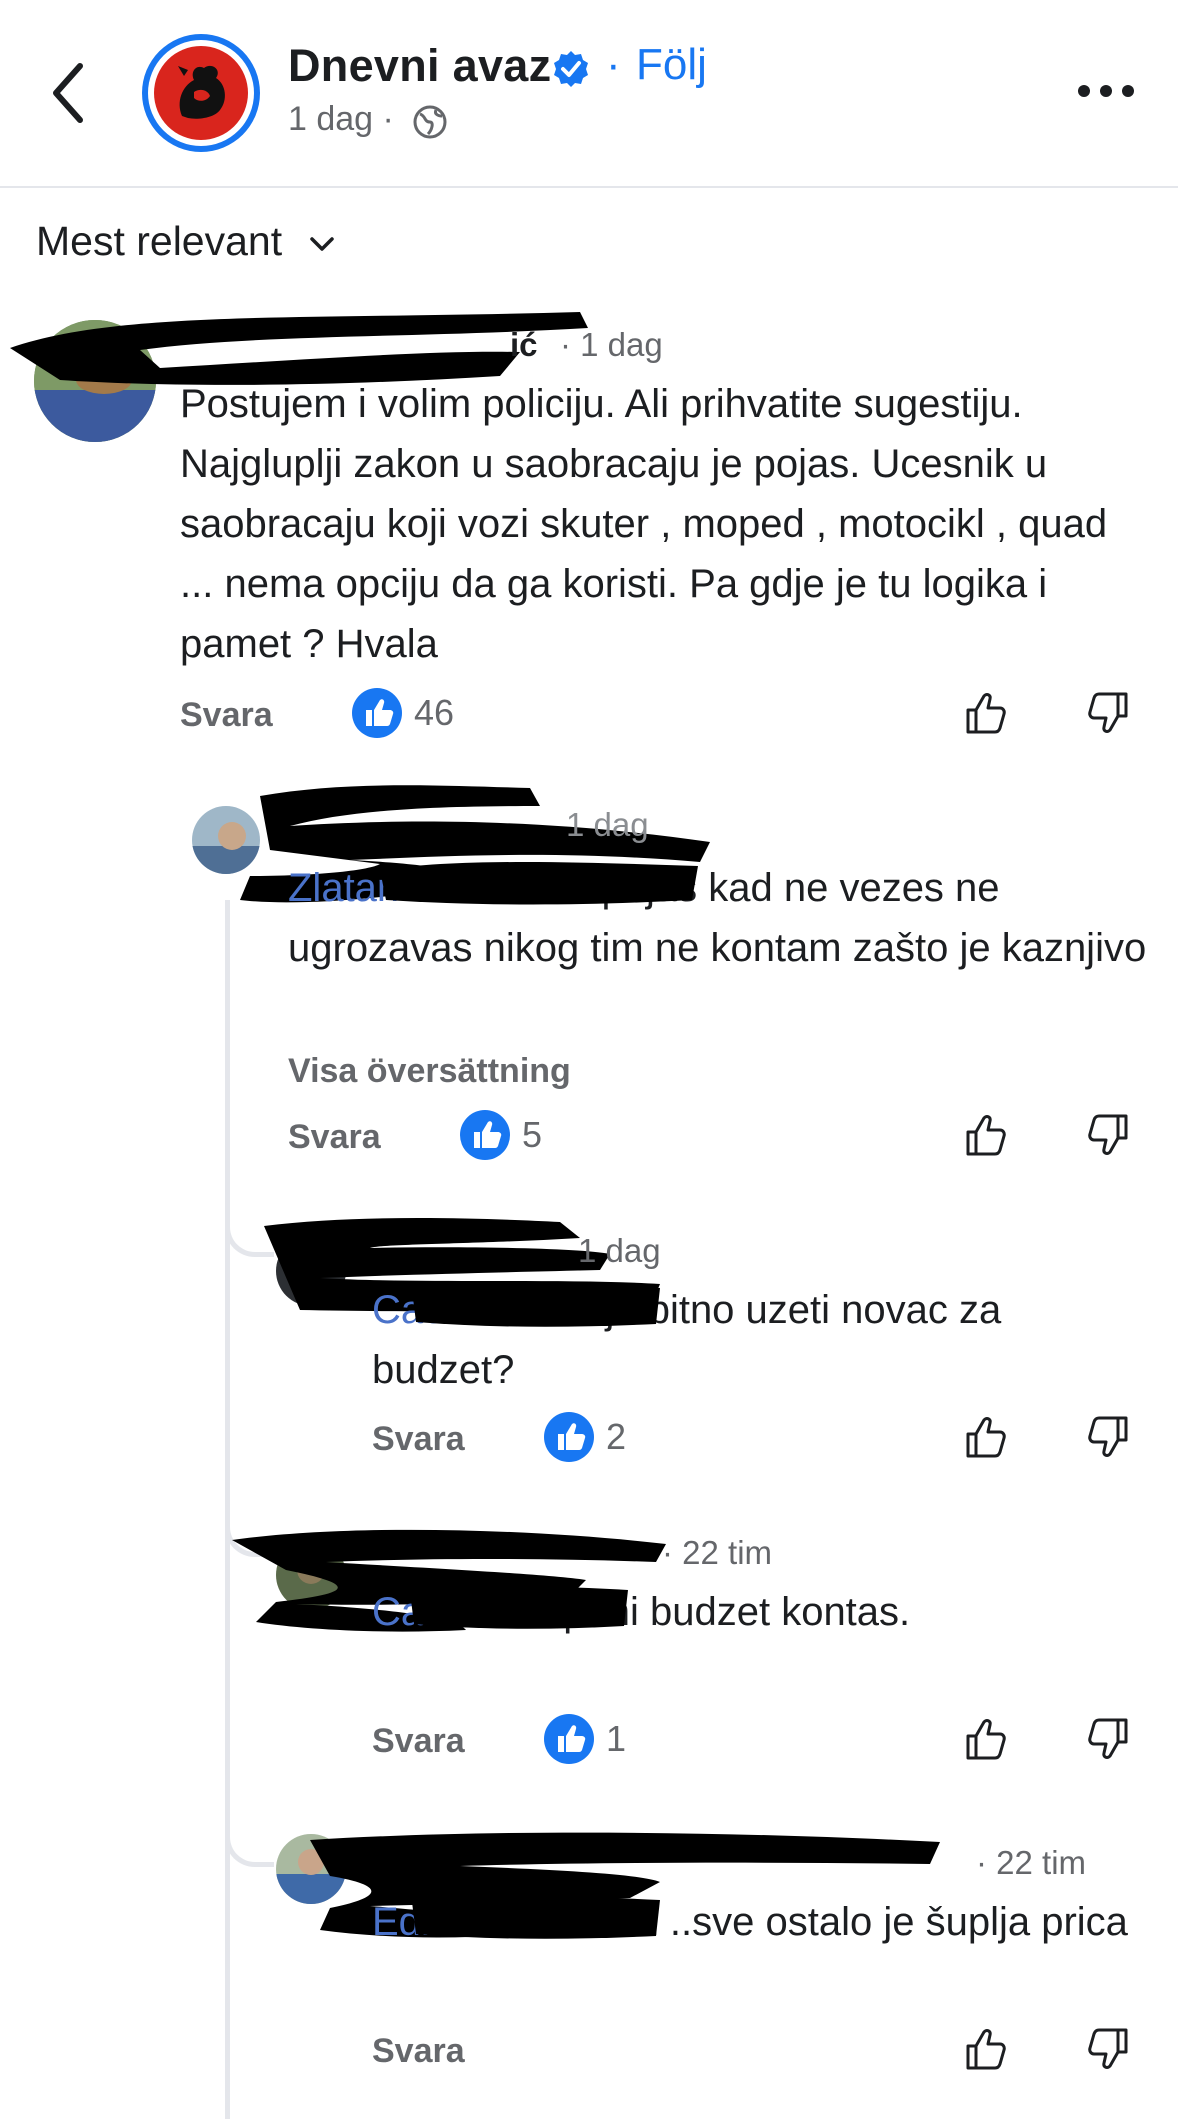 The height and width of the screenshot is (2119, 1178). What do you see at coordinates (611, 344) in the screenshot?
I see `comment-time: · 1 dag` at bounding box center [611, 344].